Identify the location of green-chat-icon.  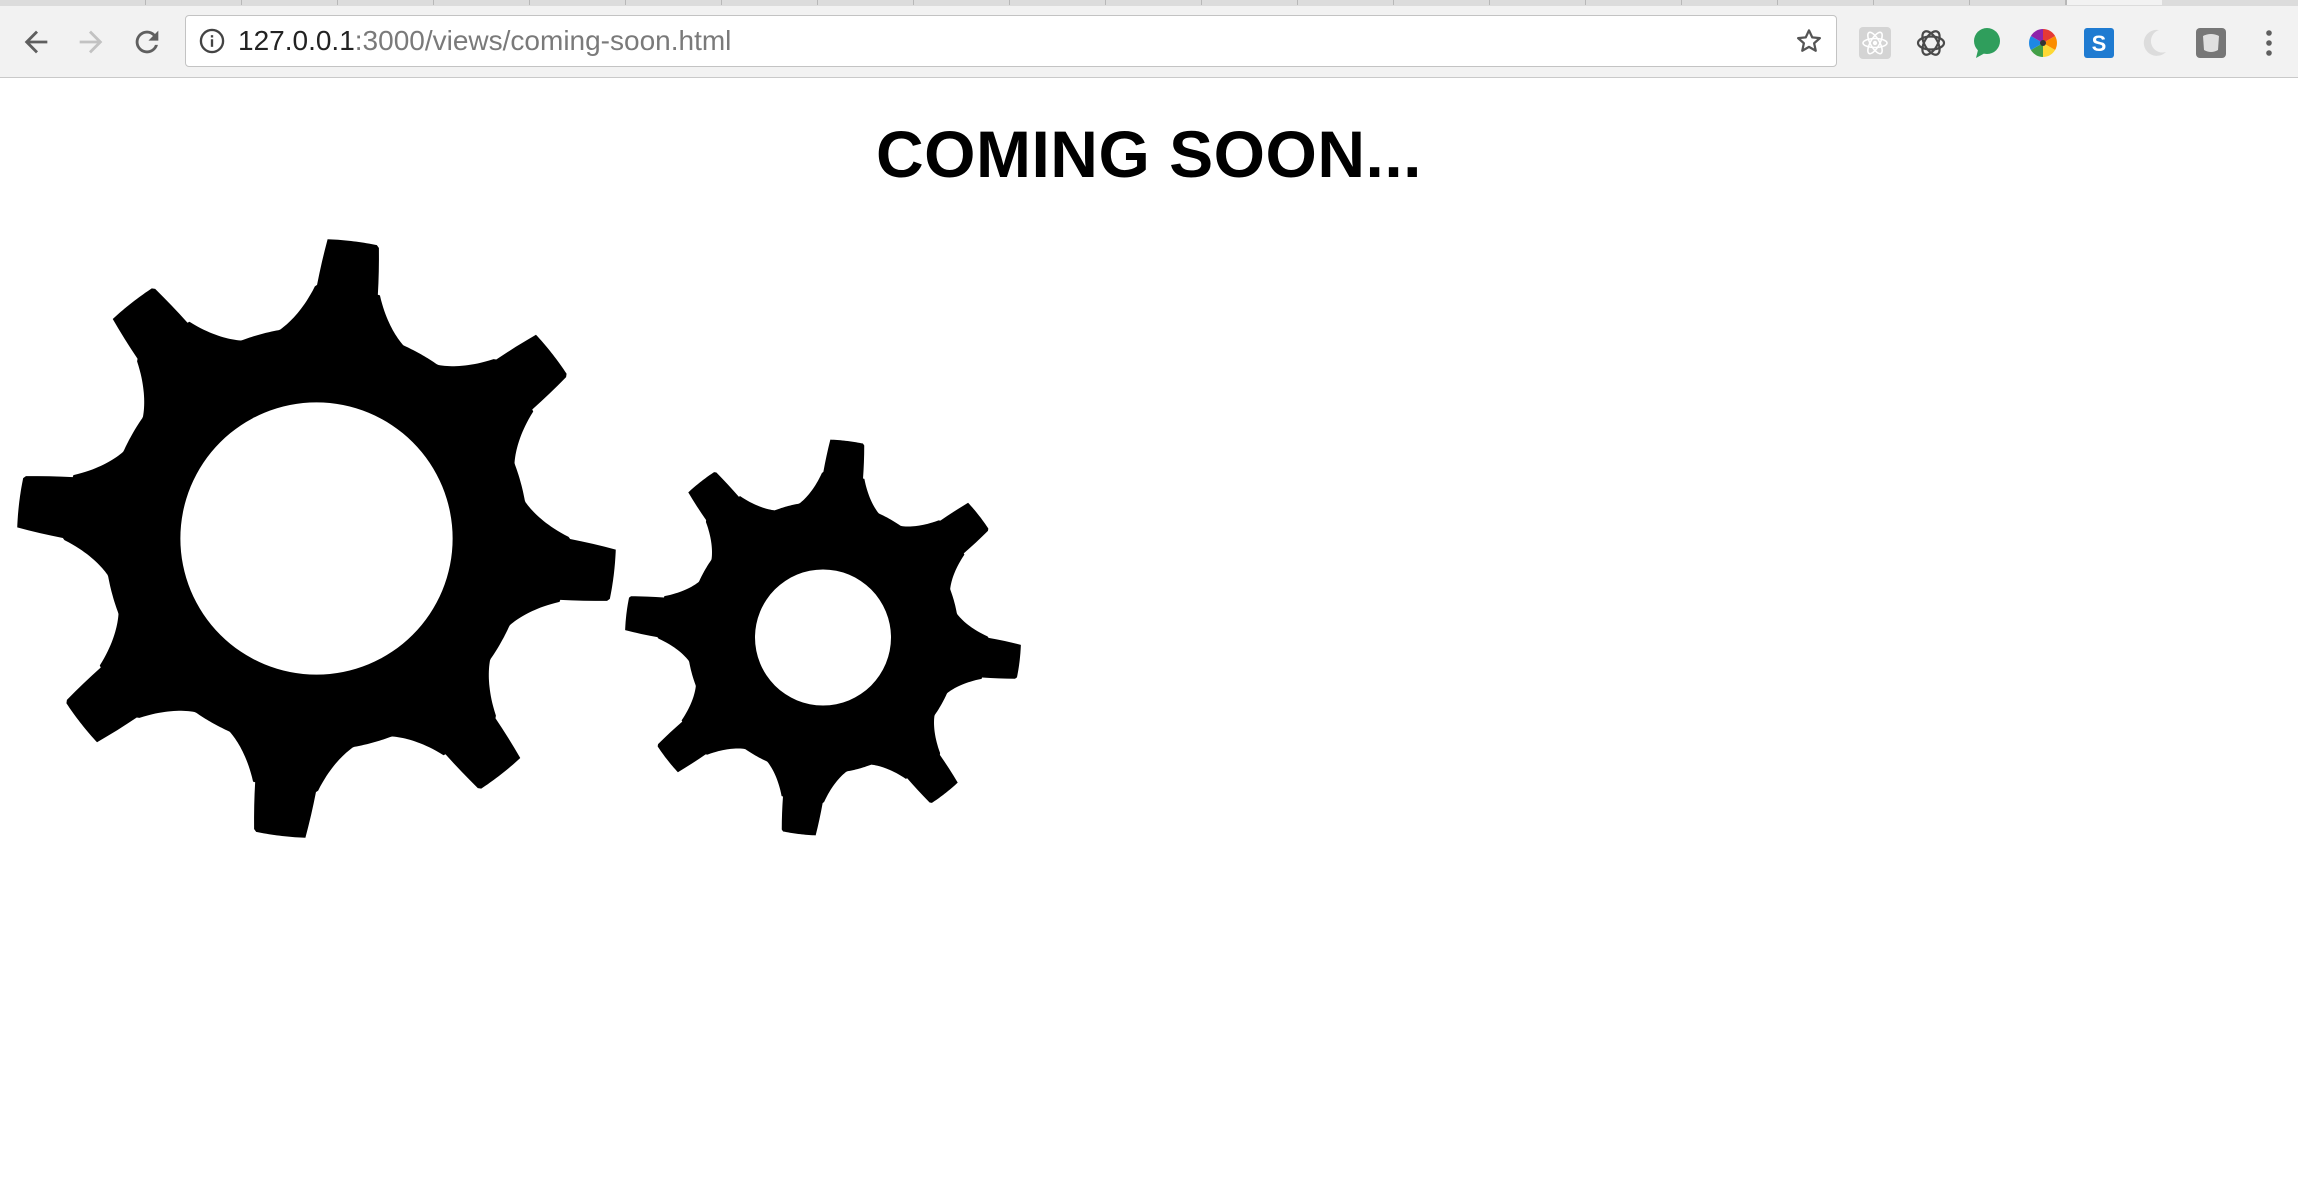
(1987, 43).